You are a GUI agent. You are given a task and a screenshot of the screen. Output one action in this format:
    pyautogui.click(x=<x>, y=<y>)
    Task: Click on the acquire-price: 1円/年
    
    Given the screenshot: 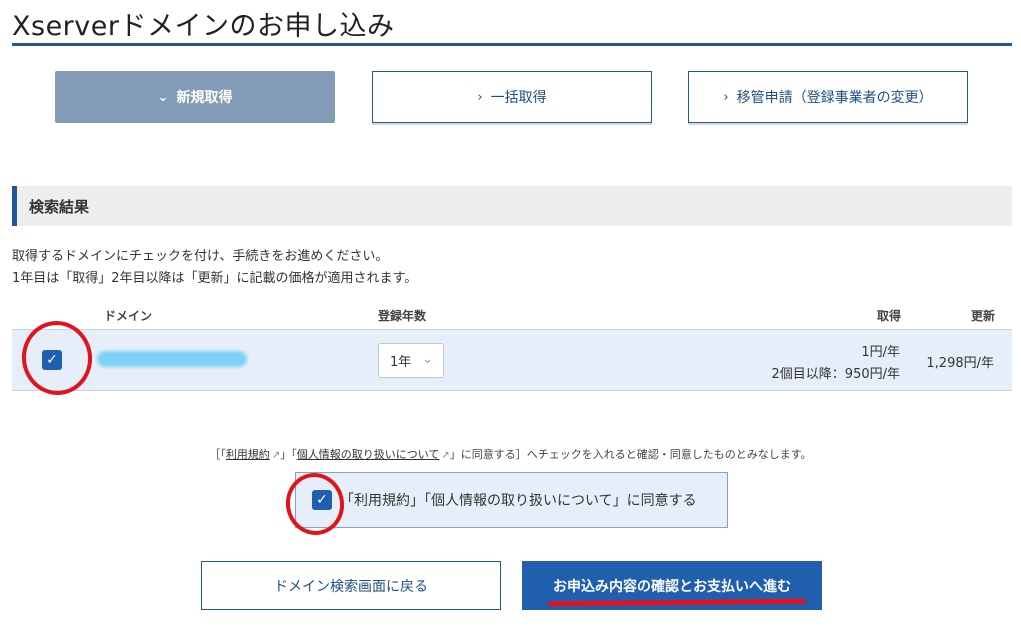 What is the action you would take?
    pyautogui.click(x=880, y=352)
    